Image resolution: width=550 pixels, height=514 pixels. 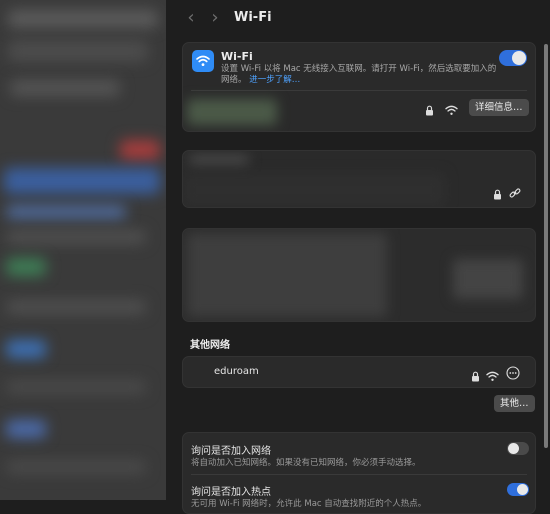 What do you see at coordinates (546, 246) in the screenshot?
I see `scrollbar` at bounding box center [546, 246].